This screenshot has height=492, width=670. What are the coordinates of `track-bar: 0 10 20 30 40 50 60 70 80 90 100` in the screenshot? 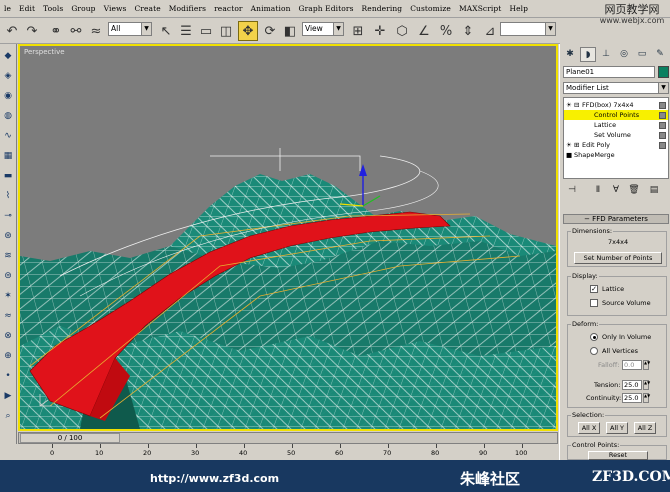 It's located at (288, 452).